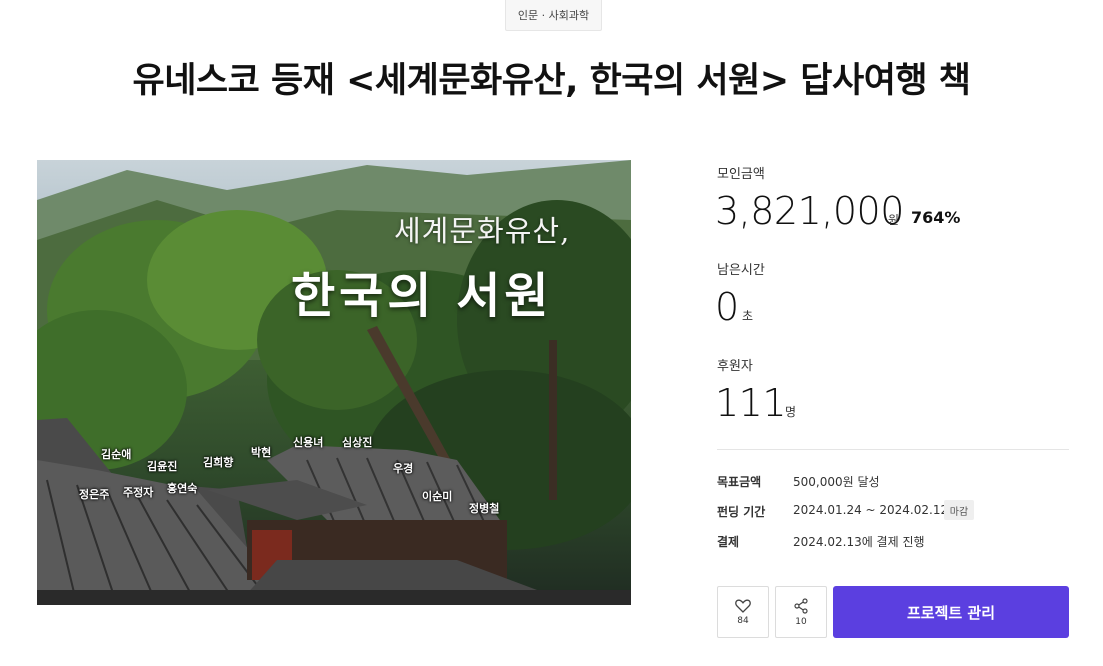 The width and height of the screenshot is (1103, 666). Describe the element at coordinates (741, 174) in the screenshot. I see `amount-label: 모인금액` at that location.